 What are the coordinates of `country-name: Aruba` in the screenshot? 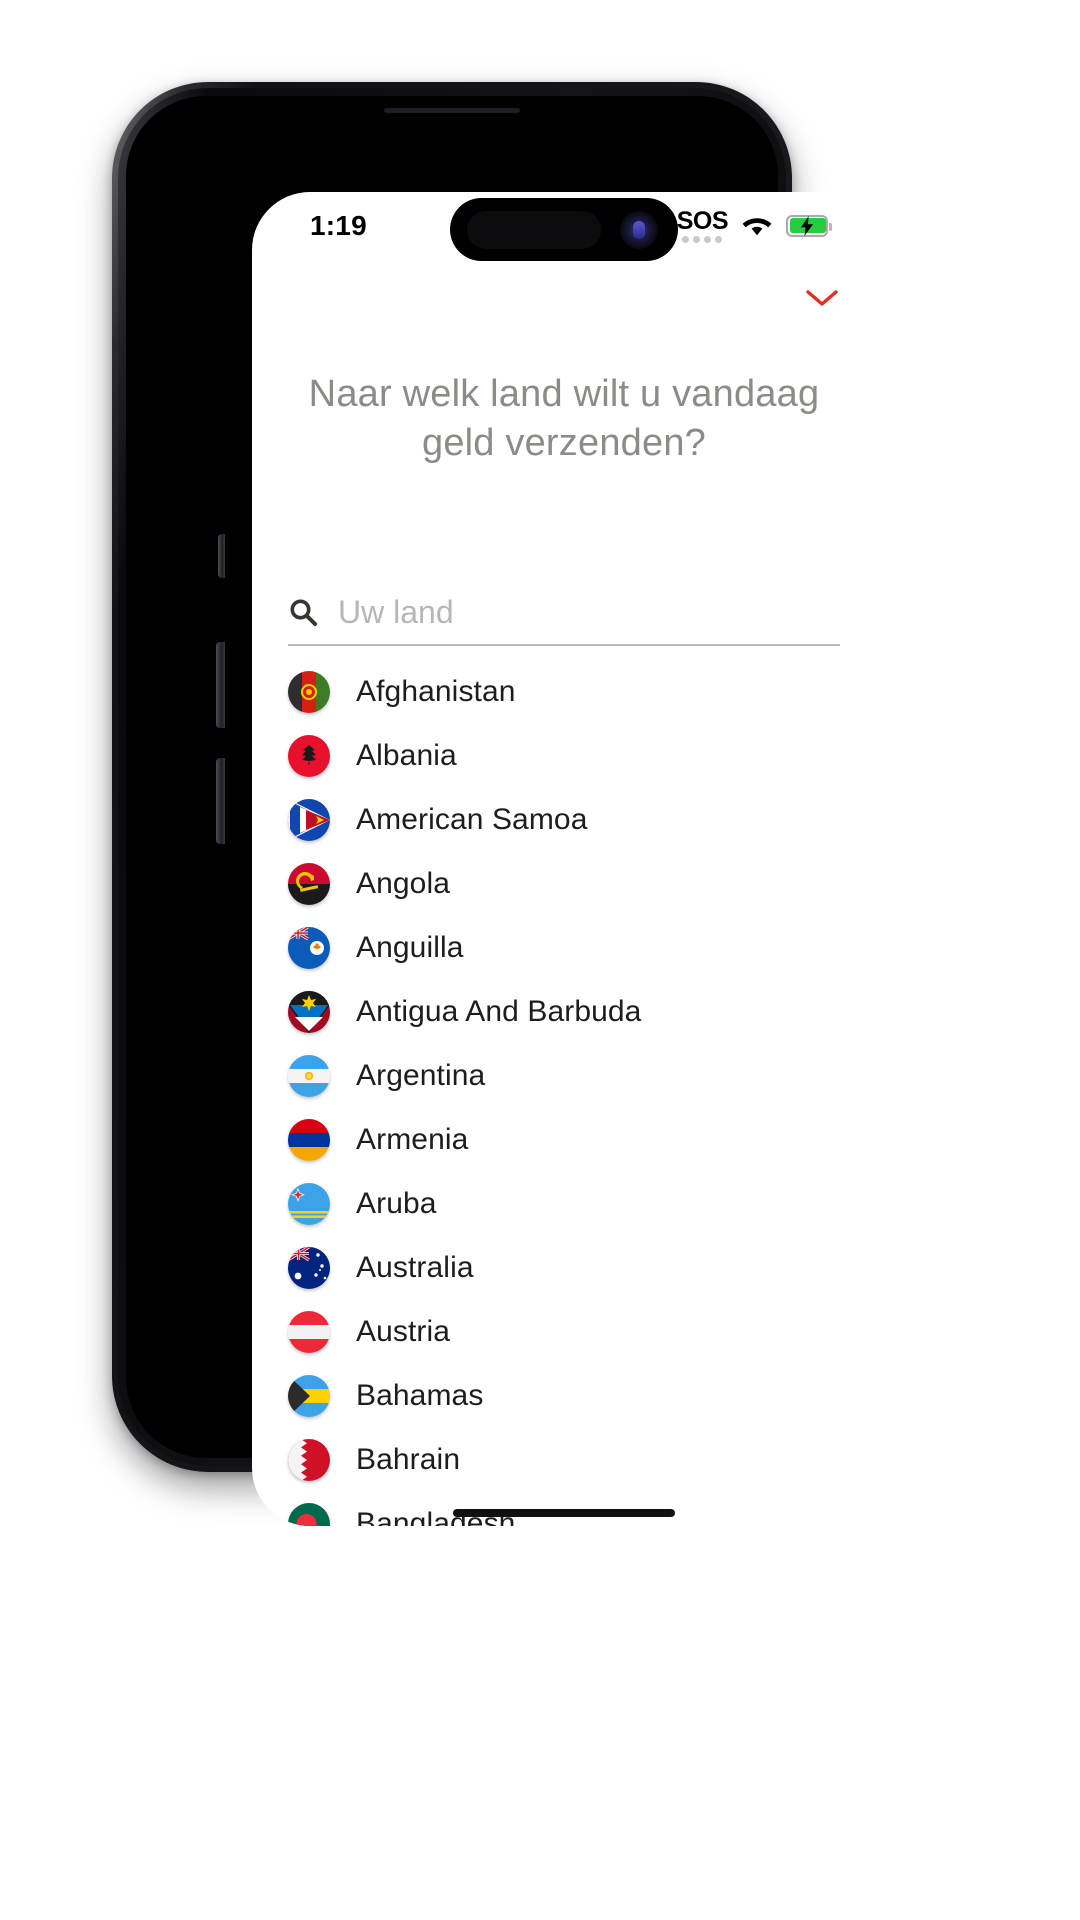 It's located at (396, 1203).